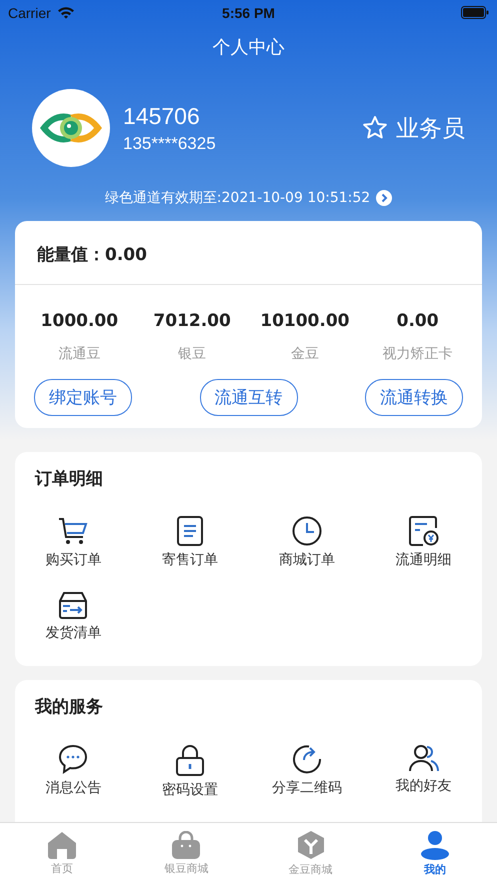 The width and height of the screenshot is (497, 883). Describe the element at coordinates (83, 397) in the screenshot. I see `action-button: 绑定账号` at that location.